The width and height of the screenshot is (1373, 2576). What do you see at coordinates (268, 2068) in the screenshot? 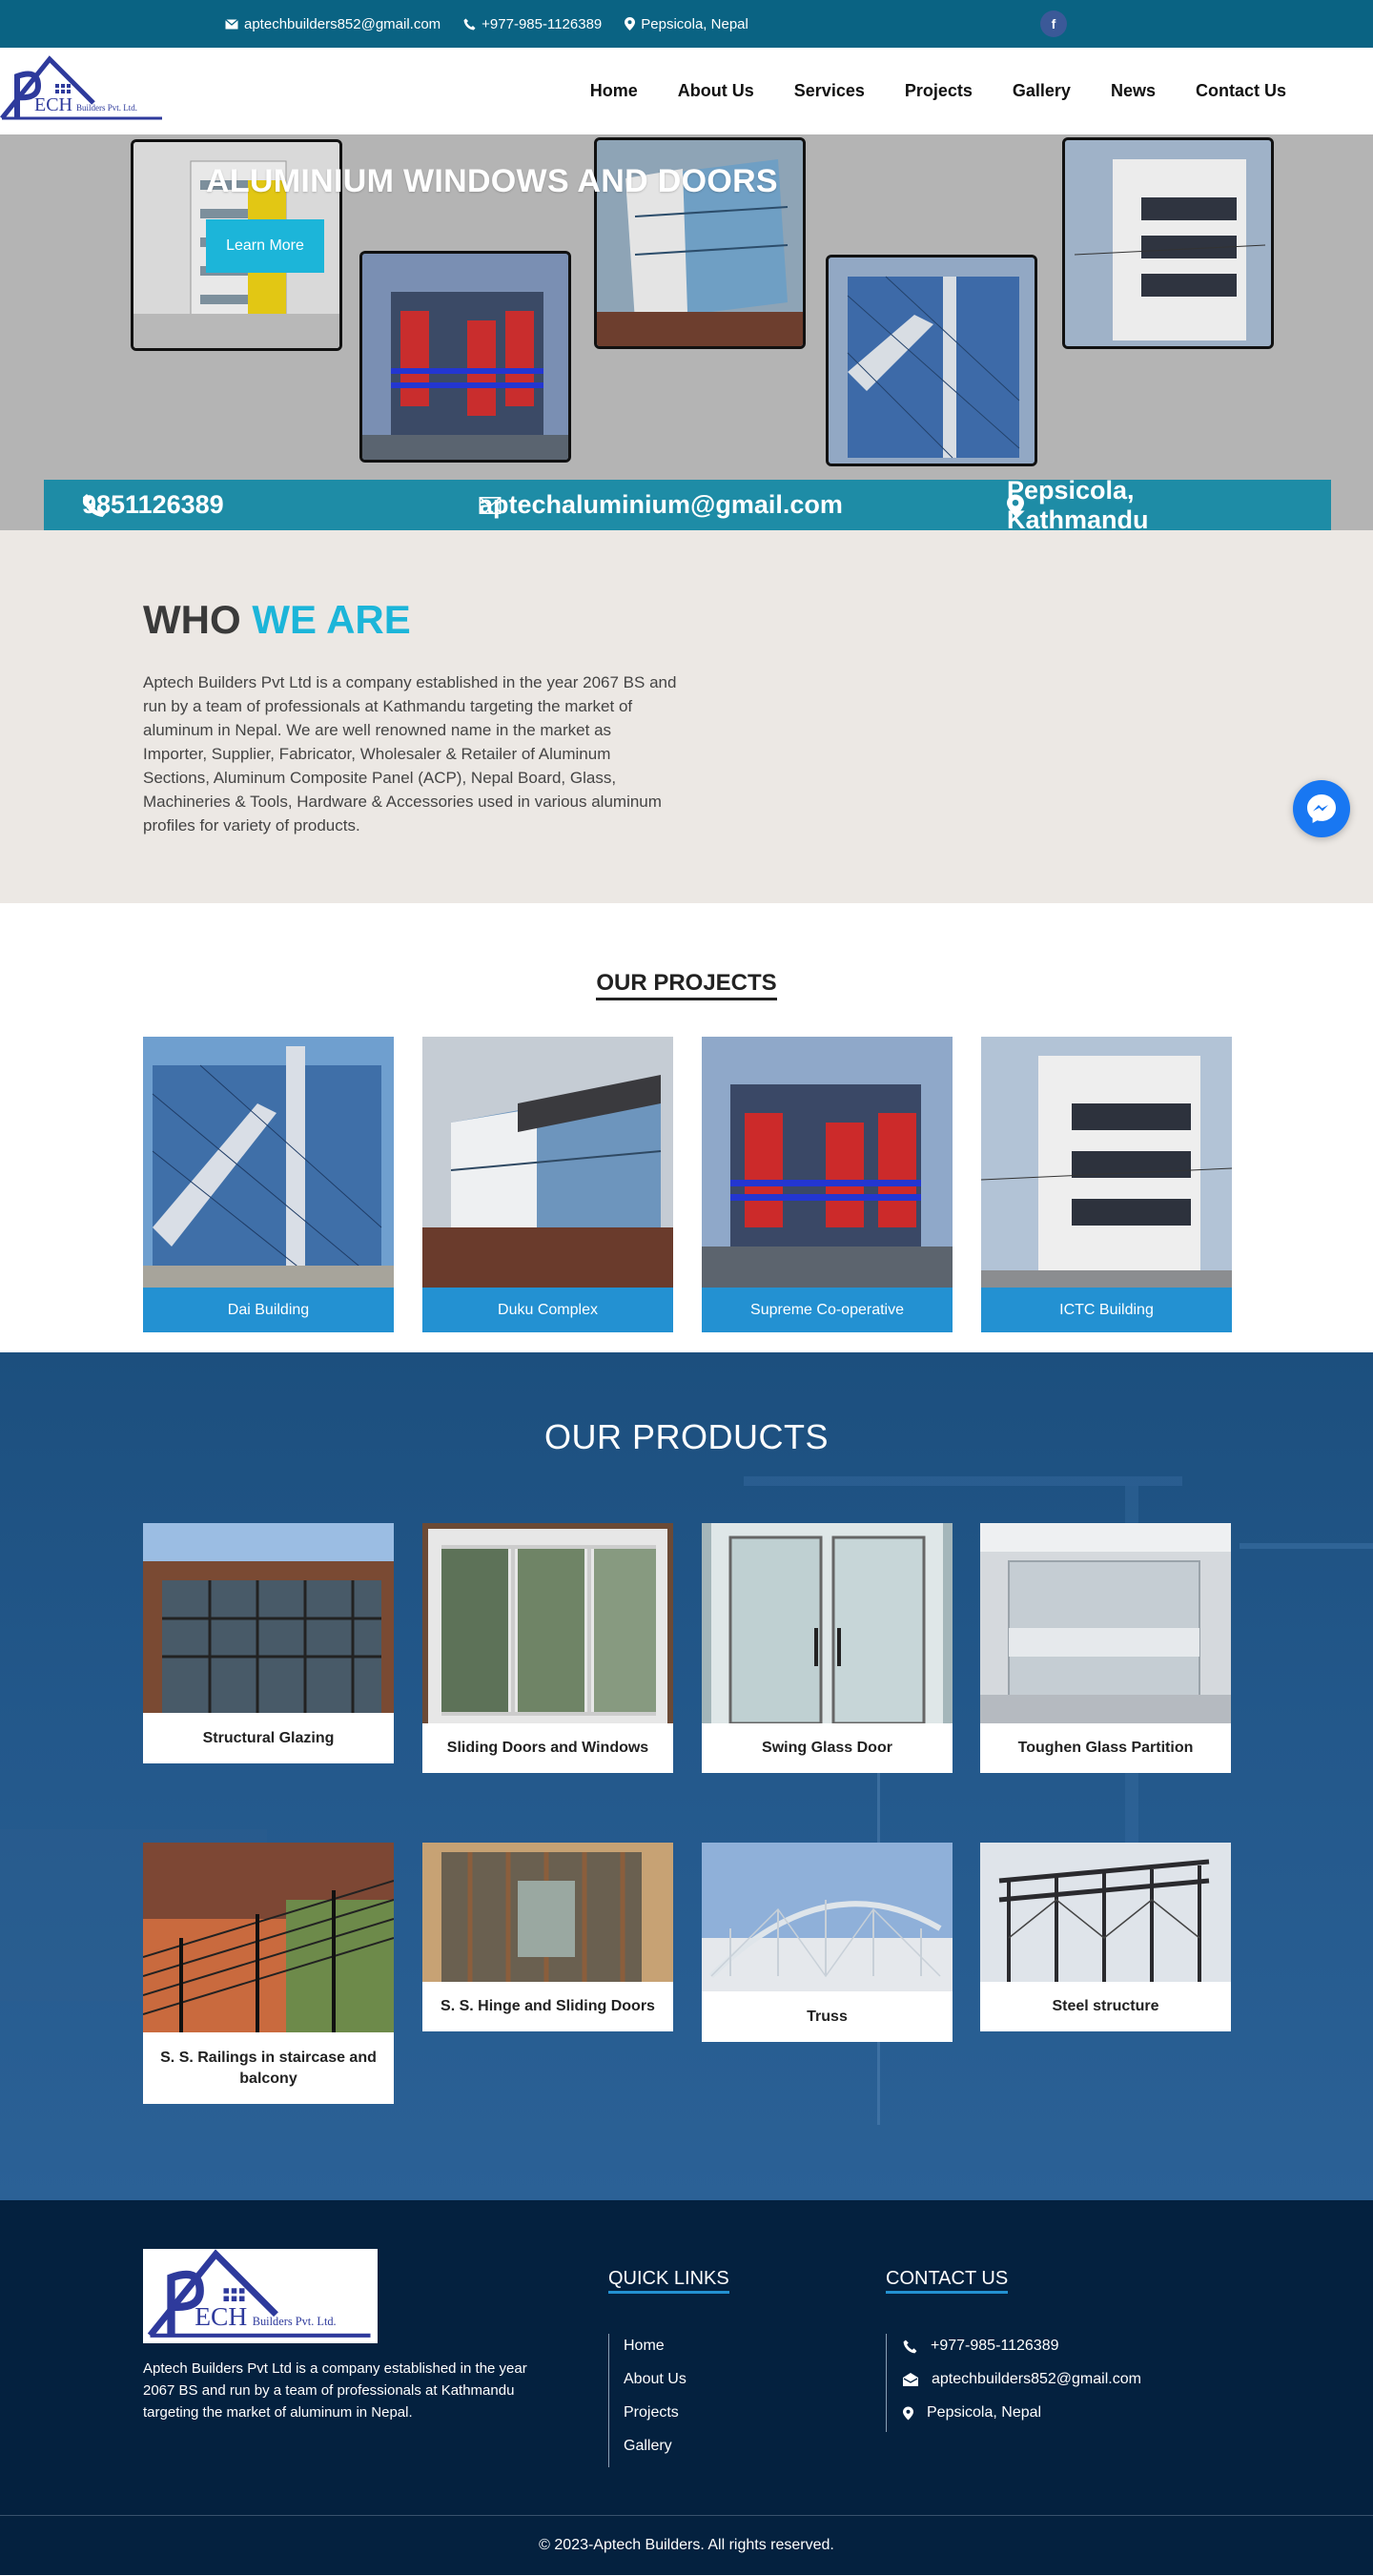
I see `product-label: S. S. Railings in staircase and balcony` at bounding box center [268, 2068].